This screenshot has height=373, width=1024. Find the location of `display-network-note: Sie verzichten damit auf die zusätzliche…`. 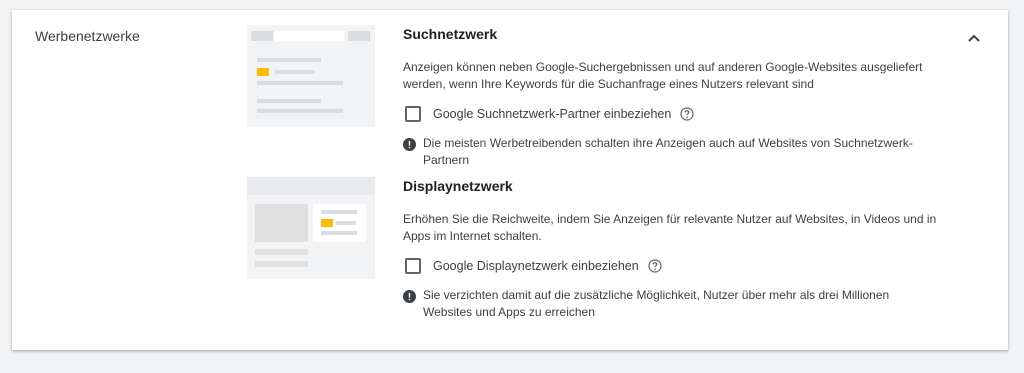

display-network-note: Sie verzichten damit auf die zusätzliche… is located at coordinates (673, 304).